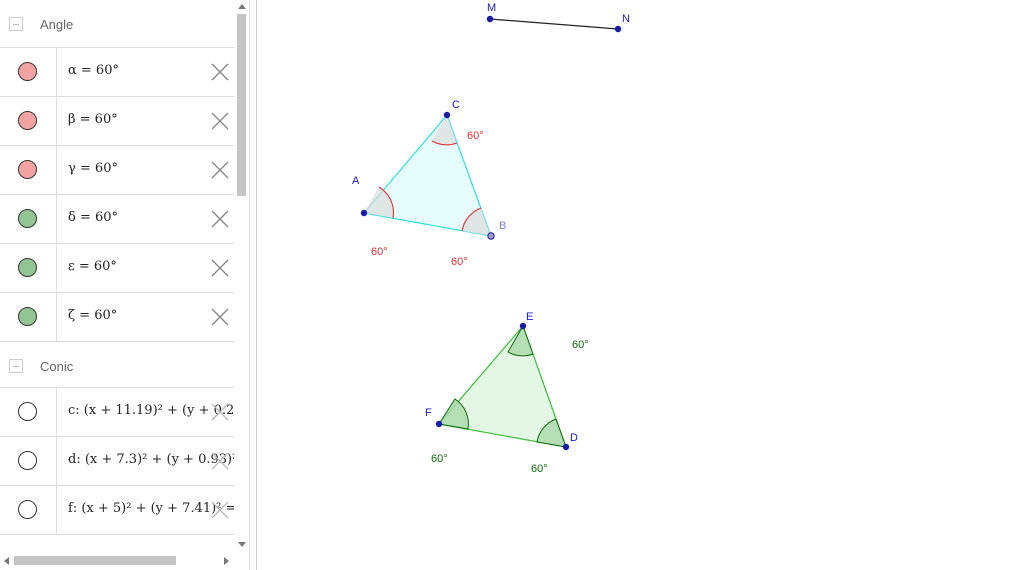 This screenshot has height=570, width=1024. Describe the element at coordinates (253, 285) in the screenshot. I see `view-splitter` at that location.